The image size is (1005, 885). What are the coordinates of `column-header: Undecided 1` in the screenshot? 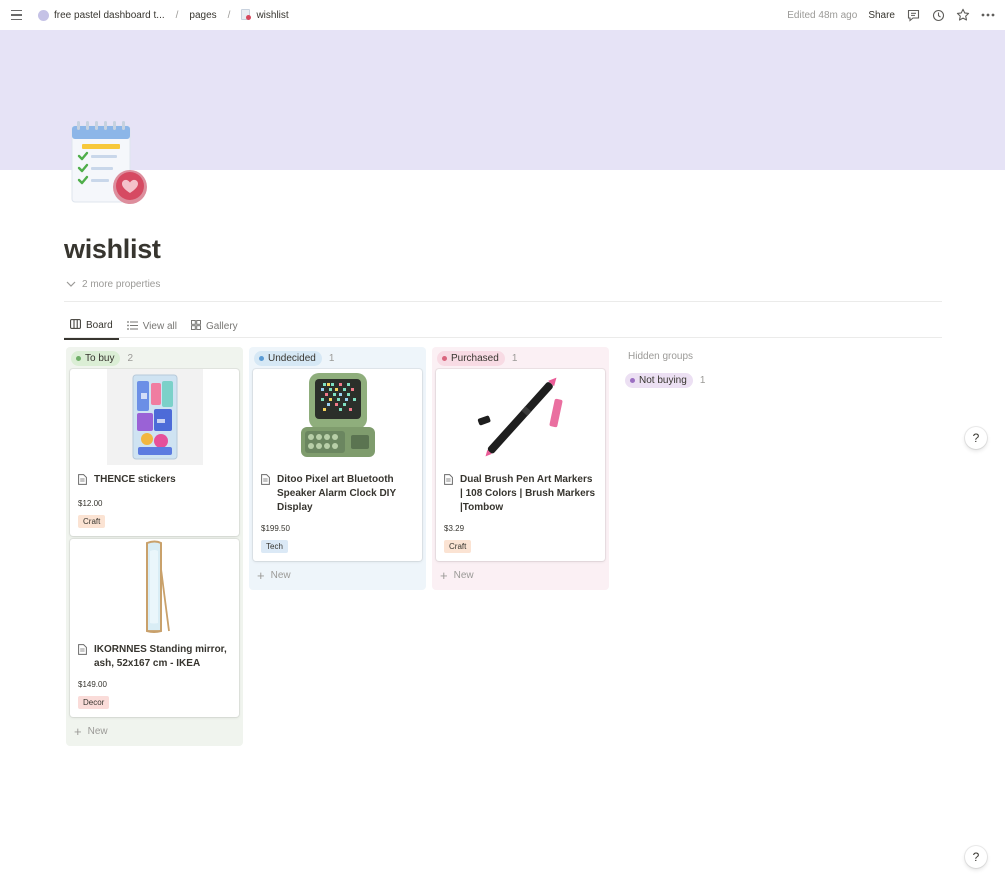 It's located at (337, 358).